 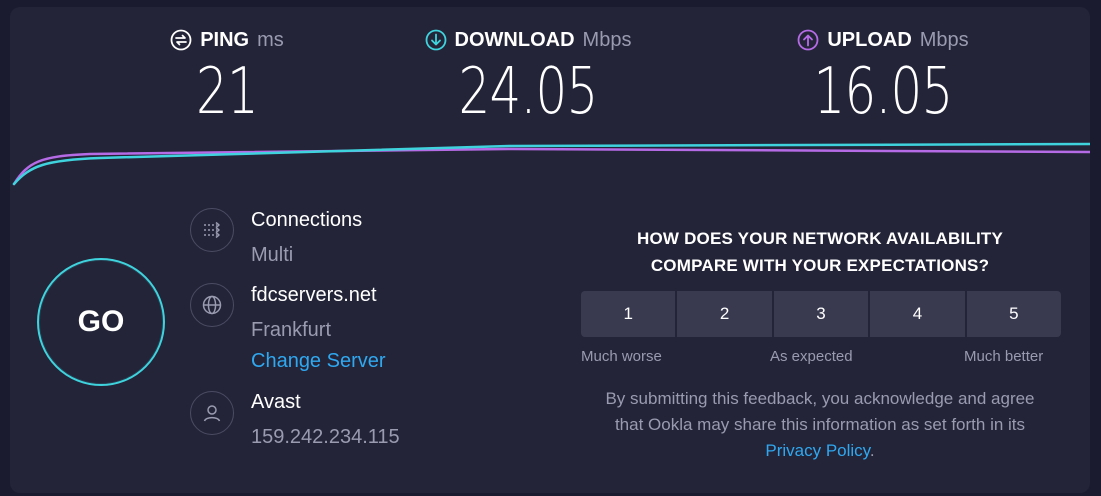 I want to click on upload-header: UPLOAD Mbps, so click(x=883, y=40).